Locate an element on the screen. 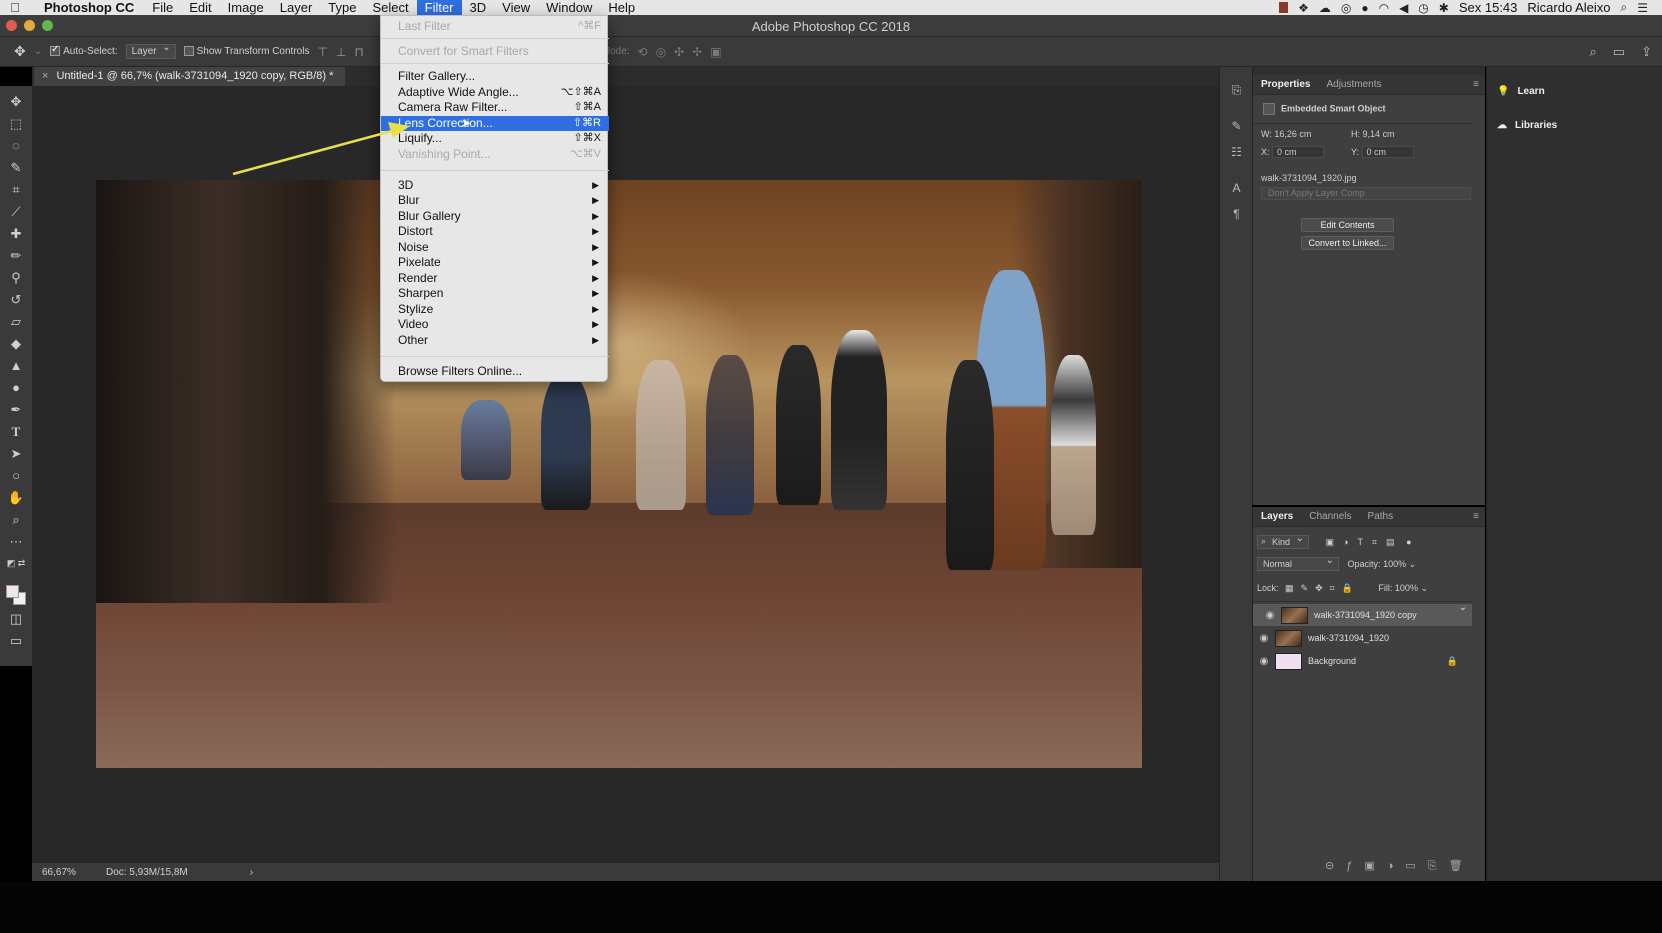 Image resolution: width=1662 pixels, height=933 pixels. foreground-color-swatch is located at coordinates (12, 591).